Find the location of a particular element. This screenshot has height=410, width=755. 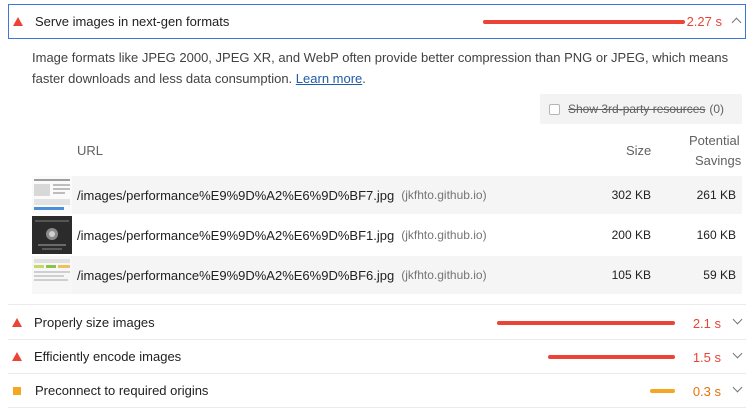

resource-size: 302 KB is located at coordinates (631, 195).